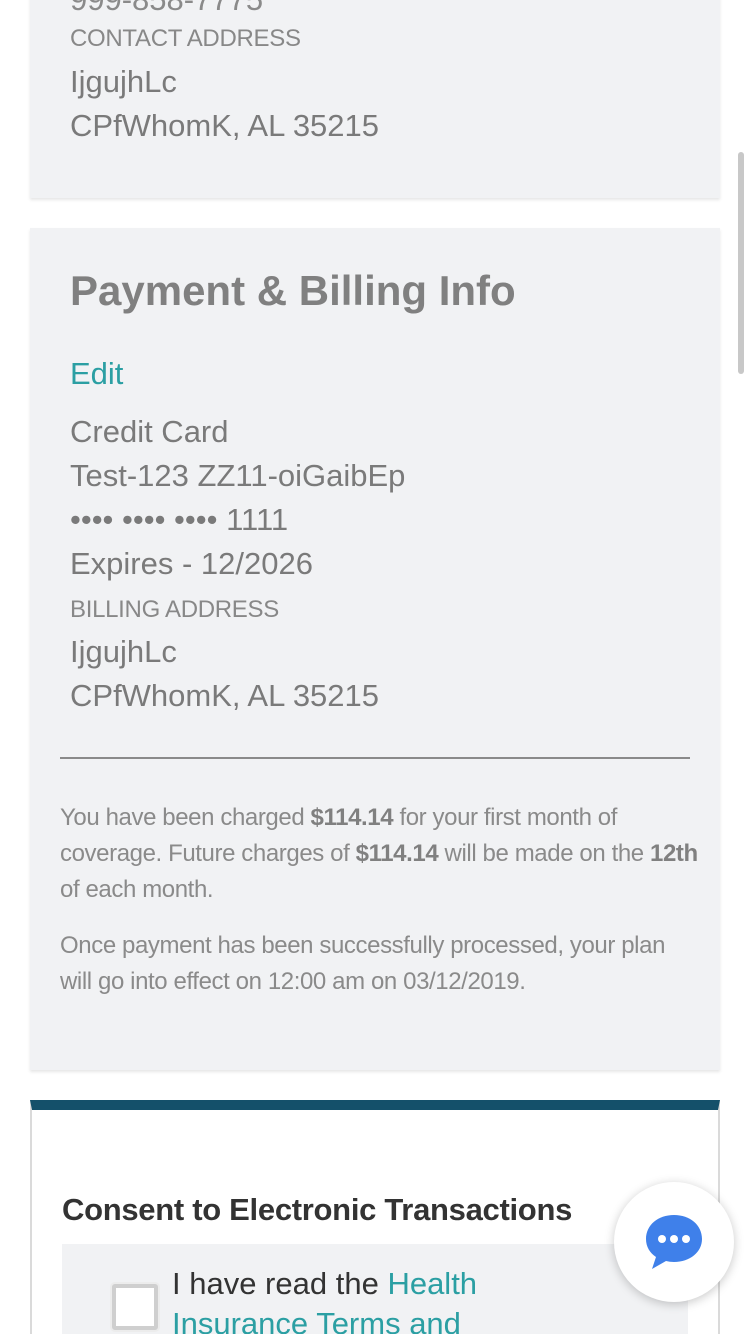 The height and width of the screenshot is (1334, 750). Describe the element at coordinates (123, 81) in the screenshot. I see `contact-address-line1: IjgujhLc` at that location.